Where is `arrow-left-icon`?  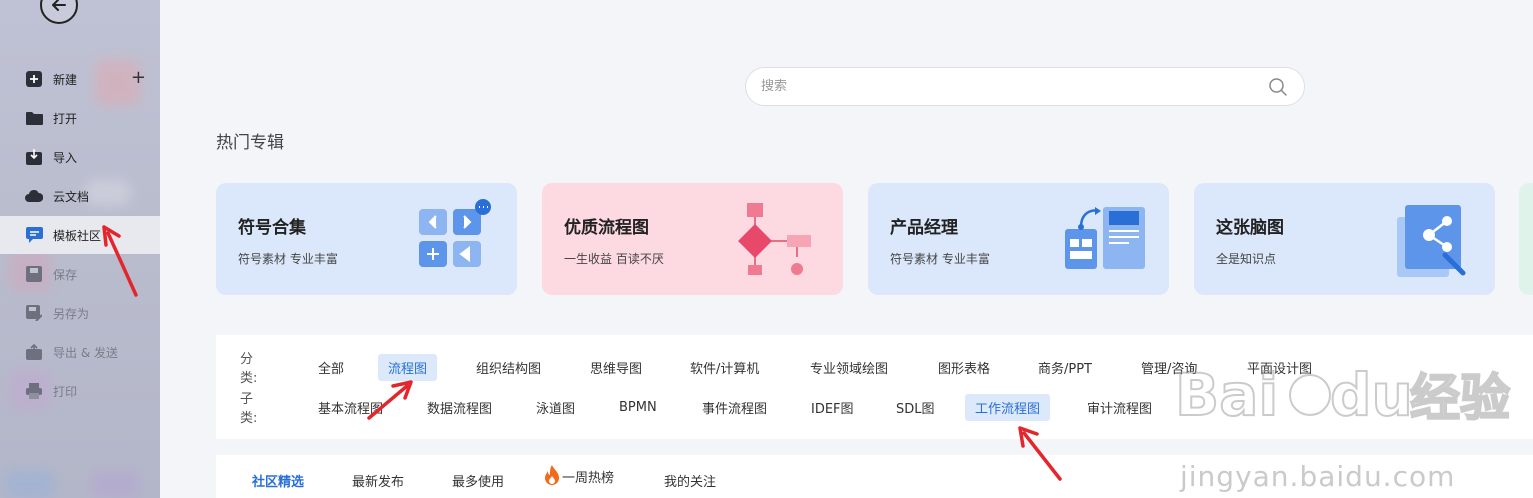
arrow-left-icon is located at coordinates (59, 5).